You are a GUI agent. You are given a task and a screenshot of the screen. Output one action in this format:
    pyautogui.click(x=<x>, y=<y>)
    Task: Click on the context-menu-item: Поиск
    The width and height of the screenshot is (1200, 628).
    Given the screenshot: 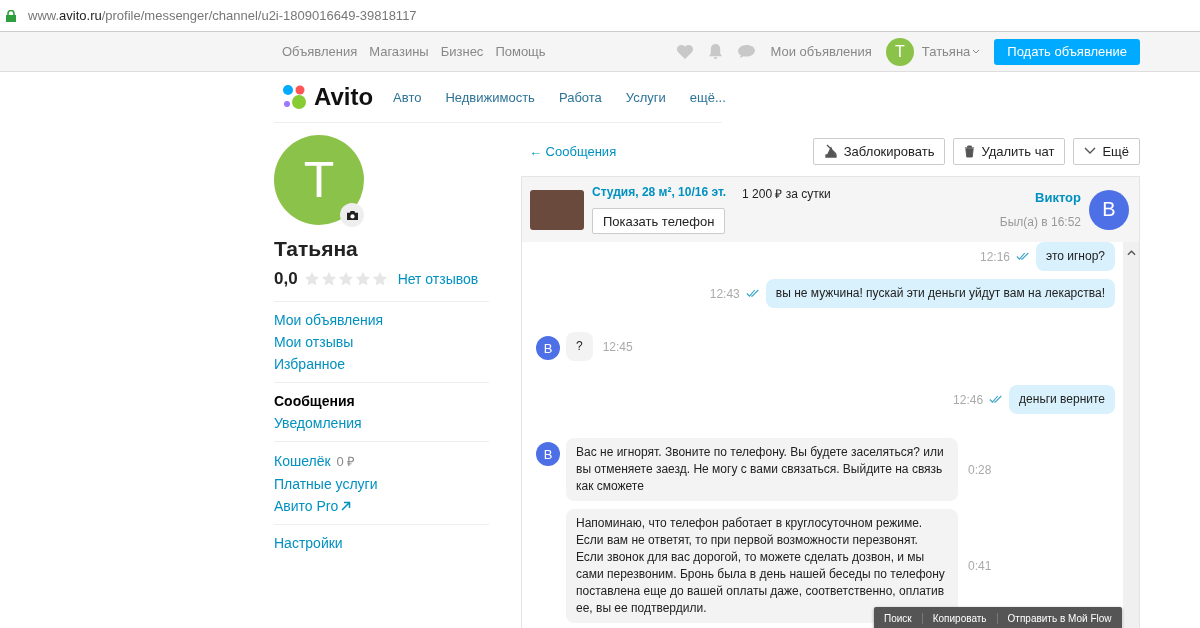 What is the action you would take?
    pyautogui.click(x=898, y=618)
    